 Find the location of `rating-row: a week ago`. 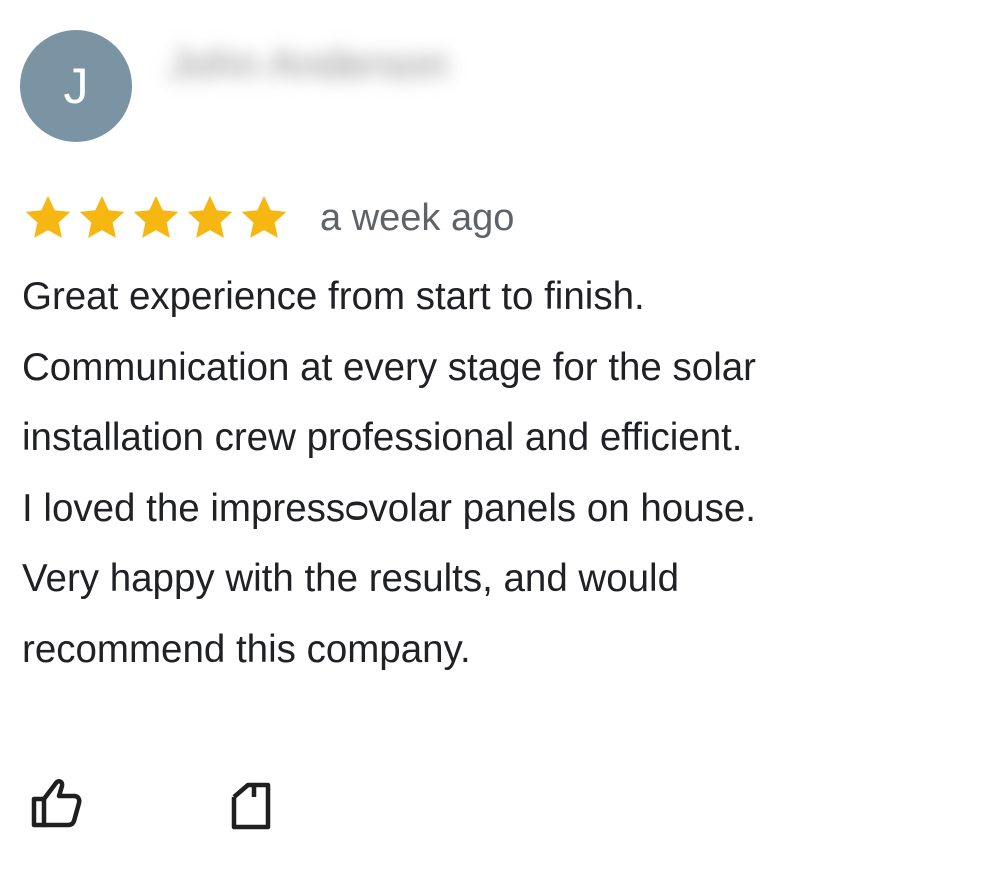

rating-row: a week ago is located at coordinates (268, 218).